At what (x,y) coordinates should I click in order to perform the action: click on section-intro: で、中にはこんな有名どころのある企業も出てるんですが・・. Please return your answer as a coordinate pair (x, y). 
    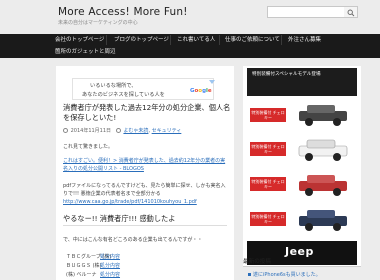
    Looking at the image, I should click on (133, 240).